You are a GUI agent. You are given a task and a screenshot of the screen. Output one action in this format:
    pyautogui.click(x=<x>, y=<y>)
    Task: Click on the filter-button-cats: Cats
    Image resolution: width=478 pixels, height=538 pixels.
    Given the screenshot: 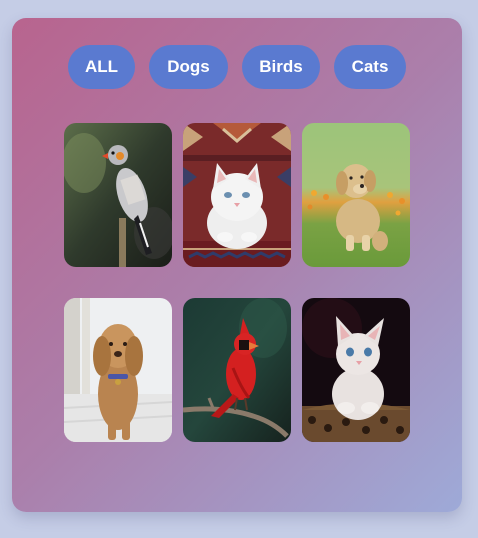 What is the action you would take?
    pyautogui.click(x=370, y=67)
    